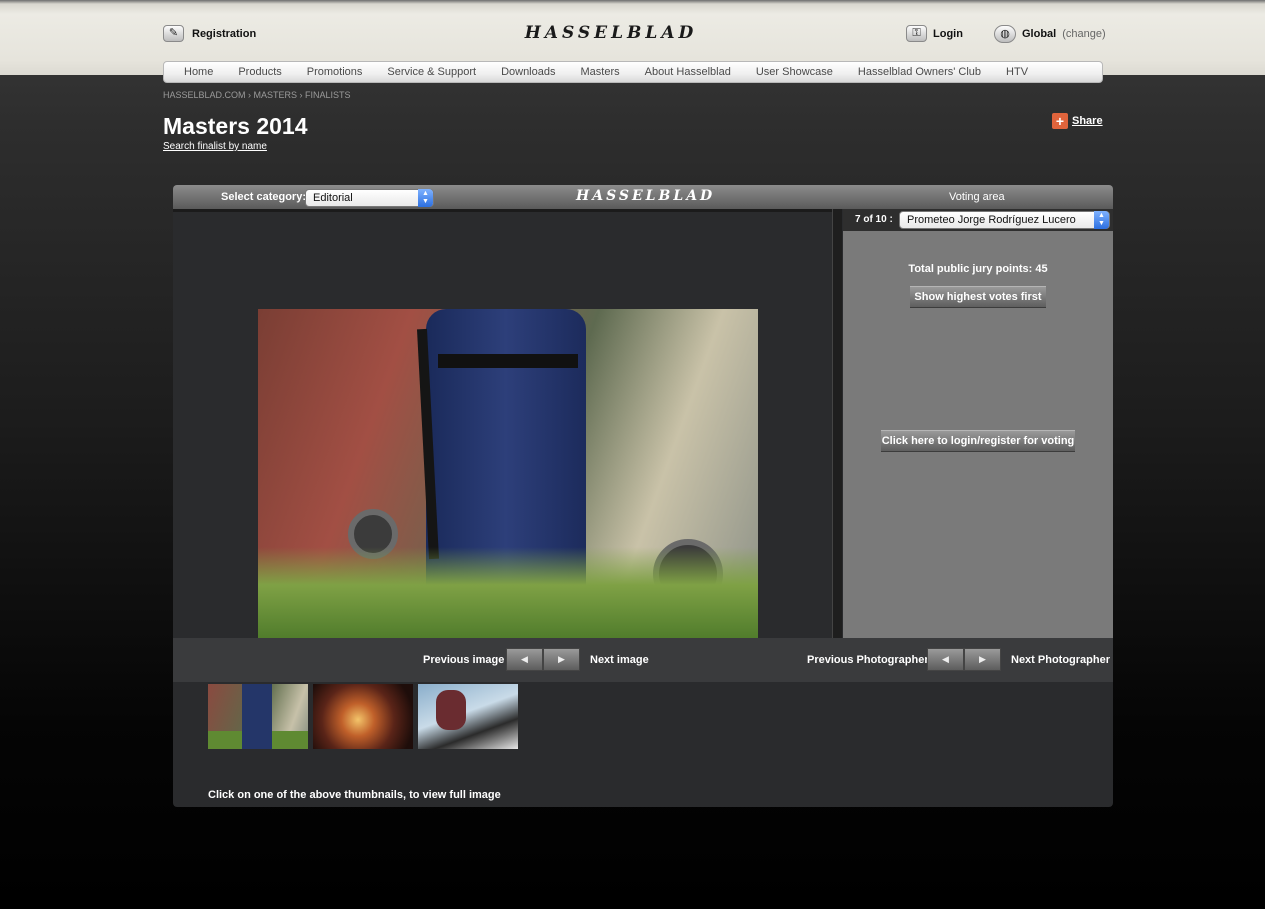  What do you see at coordinates (874, 219) in the screenshot?
I see `photographer-count: 7 of 10 :` at bounding box center [874, 219].